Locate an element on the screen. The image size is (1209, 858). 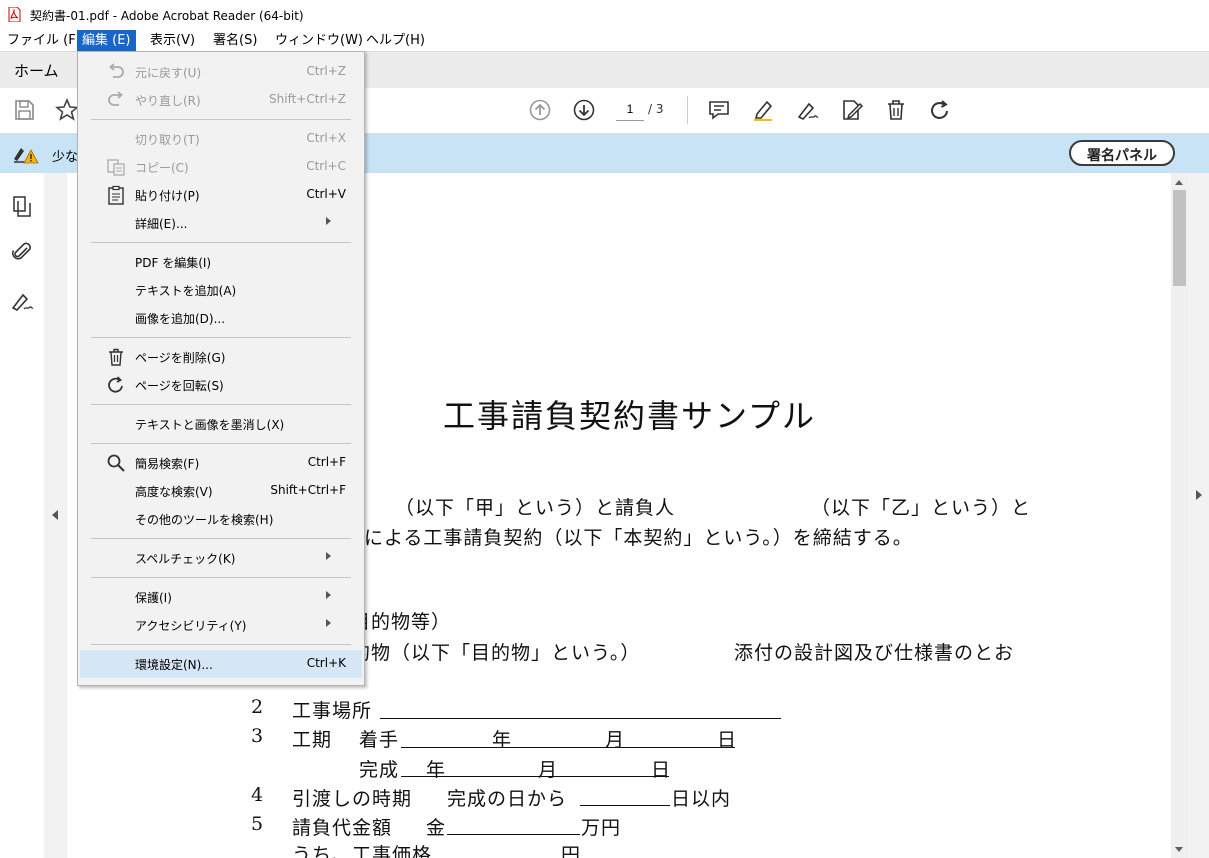
menu-item-copy: コピー(C) Ctrl+C is located at coordinates (221, 167).